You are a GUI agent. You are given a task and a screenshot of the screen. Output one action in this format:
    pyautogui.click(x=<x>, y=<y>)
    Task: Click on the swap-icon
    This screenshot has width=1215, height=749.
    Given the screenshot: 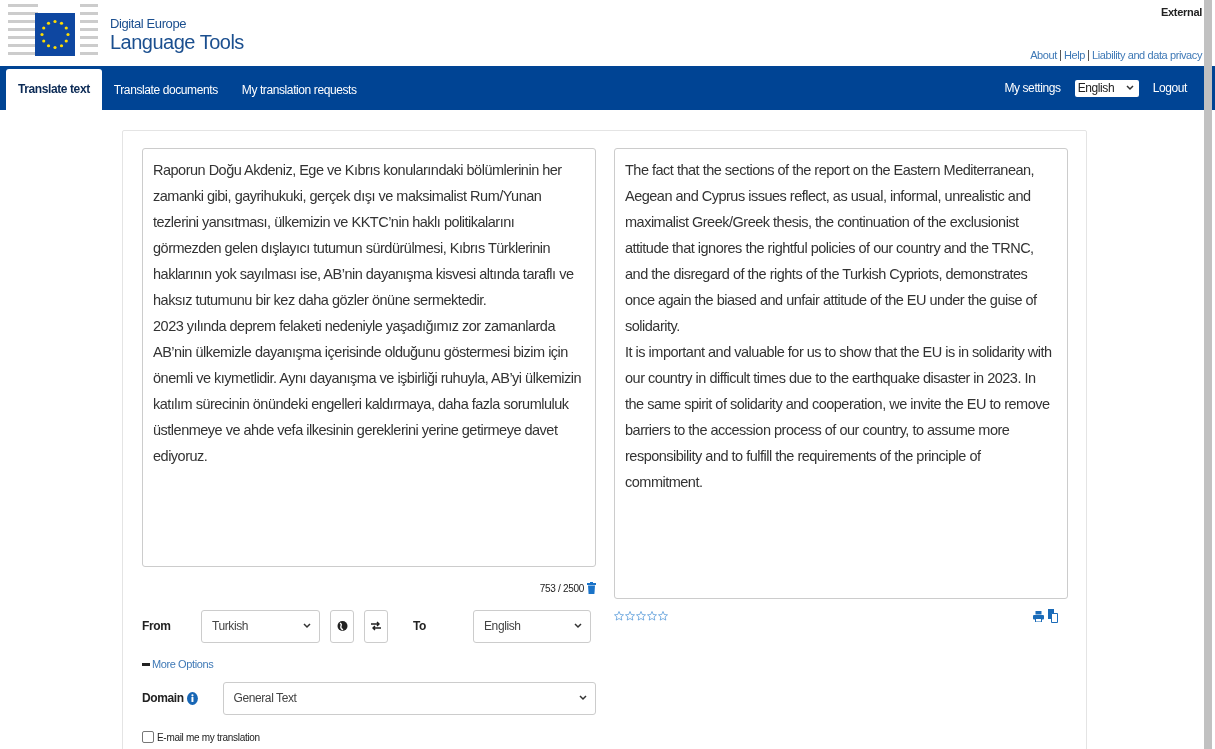 What is the action you would take?
    pyautogui.click(x=376, y=626)
    